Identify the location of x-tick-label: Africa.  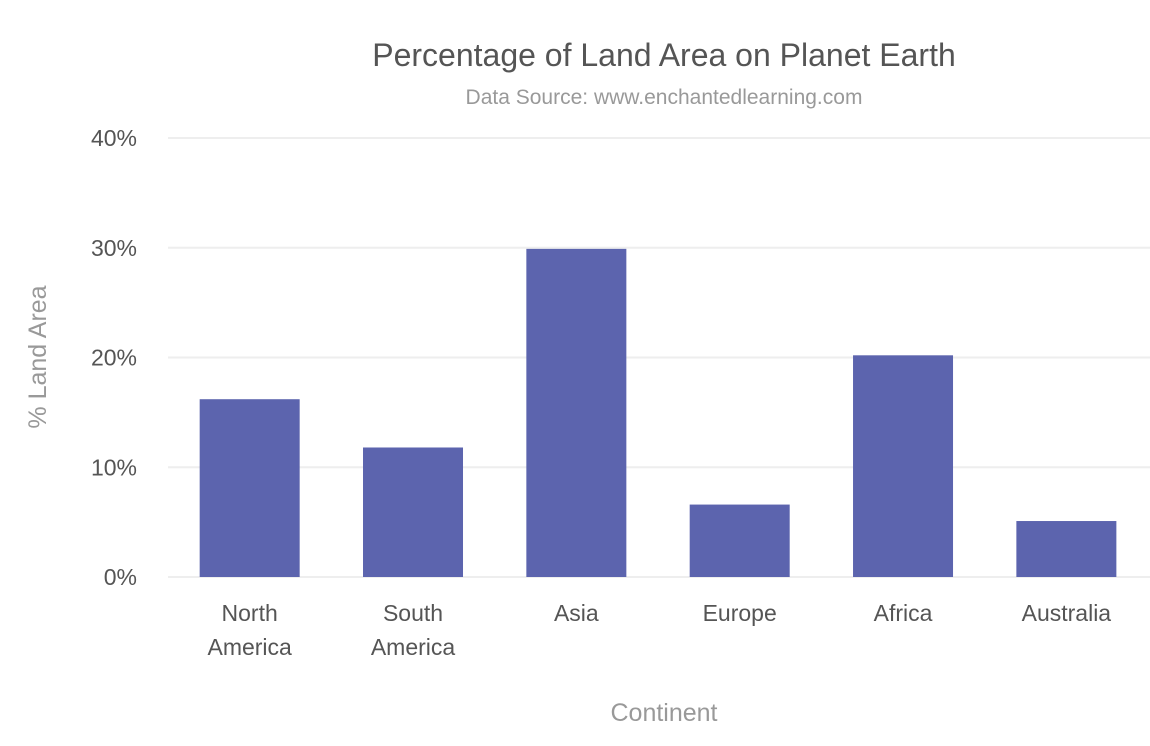
(903, 613).